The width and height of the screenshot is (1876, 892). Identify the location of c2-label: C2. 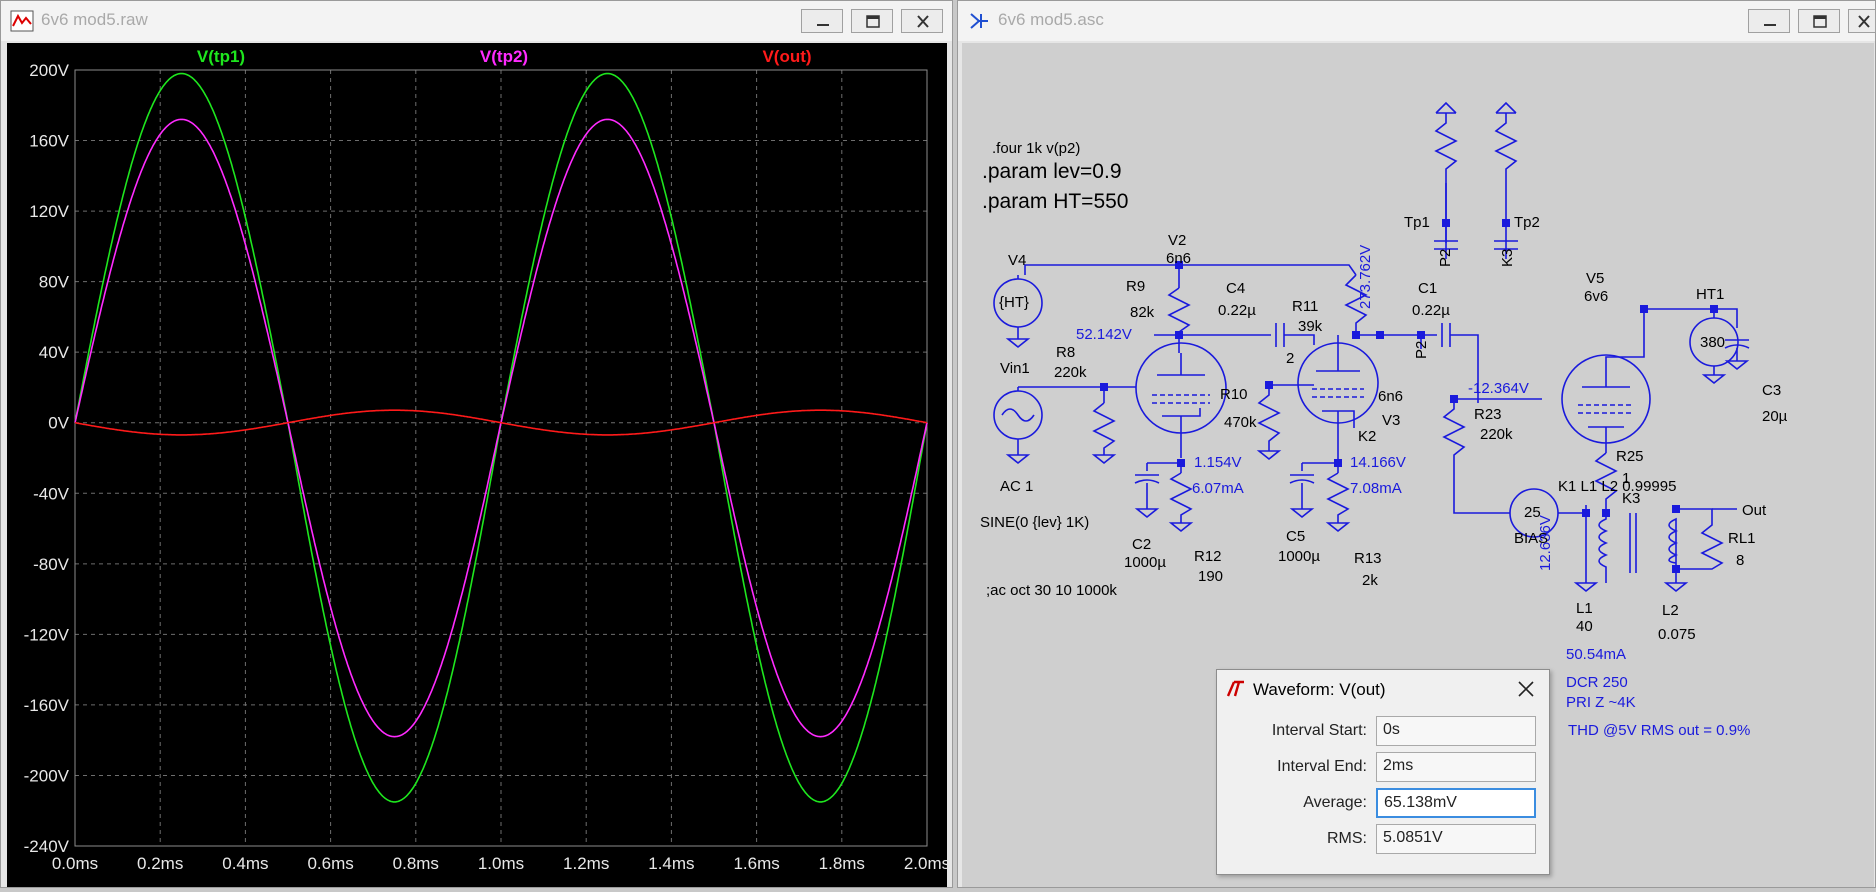
(1141, 544).